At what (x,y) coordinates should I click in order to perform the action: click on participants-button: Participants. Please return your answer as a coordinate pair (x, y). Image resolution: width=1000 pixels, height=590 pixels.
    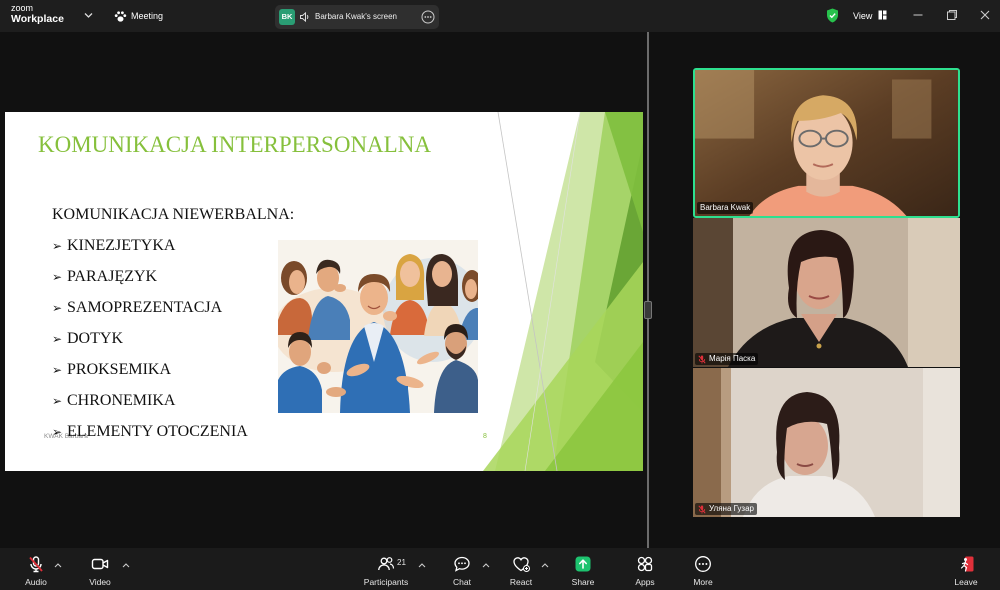
    Looking at the image, I should click on (386, 569).